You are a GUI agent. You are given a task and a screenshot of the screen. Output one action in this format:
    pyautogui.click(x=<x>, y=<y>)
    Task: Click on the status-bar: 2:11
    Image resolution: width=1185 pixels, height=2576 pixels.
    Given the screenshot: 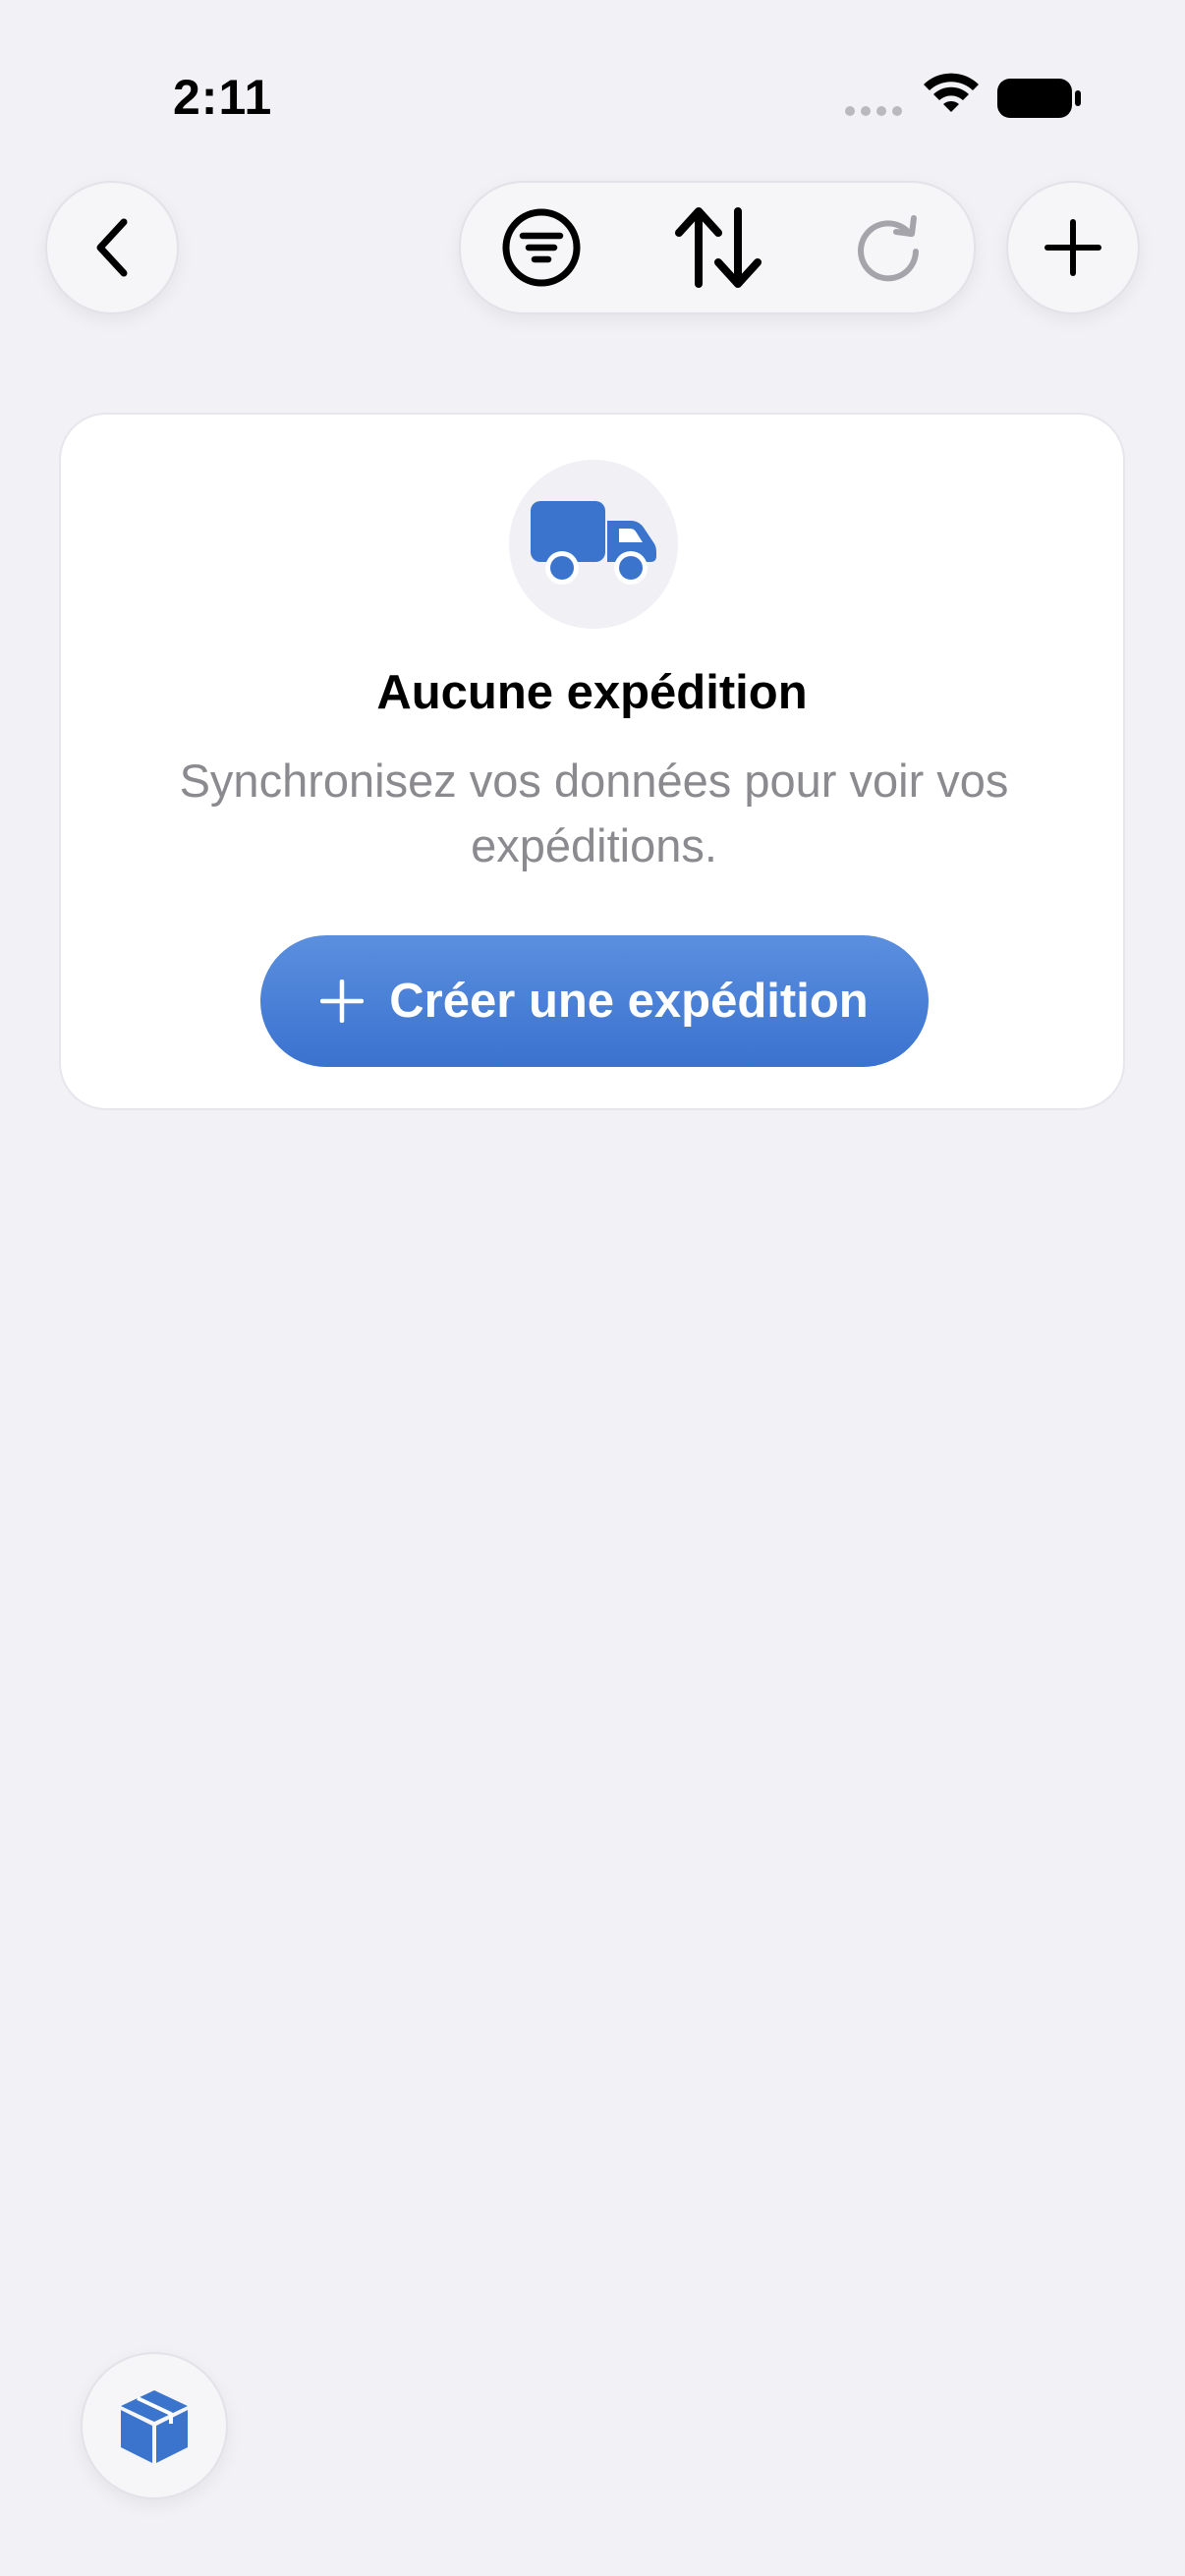 What is the action you would take?
    pyautogui.click(x=592, y=93)
    